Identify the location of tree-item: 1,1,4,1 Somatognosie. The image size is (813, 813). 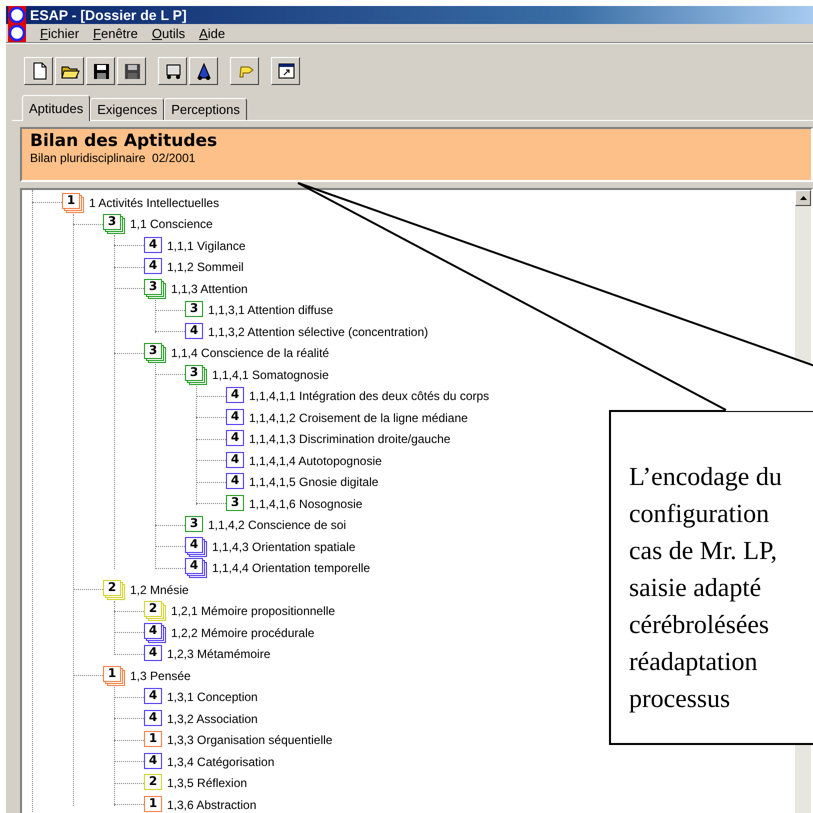
(270, 375).